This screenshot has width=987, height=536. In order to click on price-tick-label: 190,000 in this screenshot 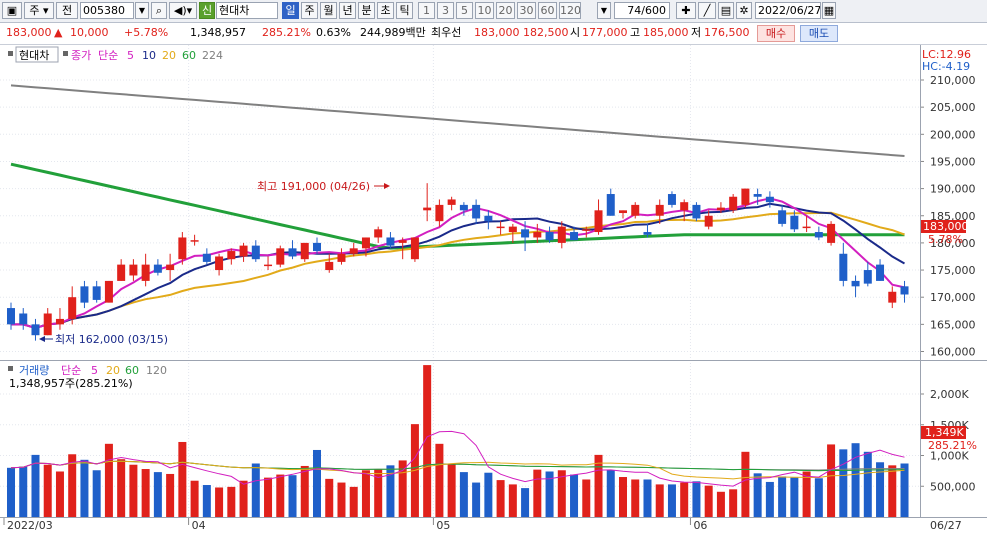, I will do `click(953, 189)`.